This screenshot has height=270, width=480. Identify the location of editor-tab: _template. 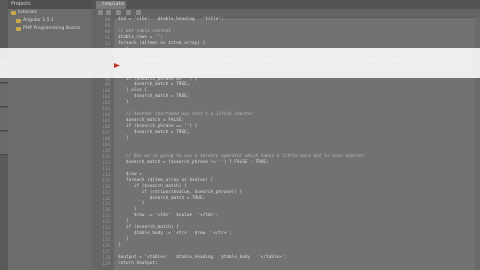
(111, 5).